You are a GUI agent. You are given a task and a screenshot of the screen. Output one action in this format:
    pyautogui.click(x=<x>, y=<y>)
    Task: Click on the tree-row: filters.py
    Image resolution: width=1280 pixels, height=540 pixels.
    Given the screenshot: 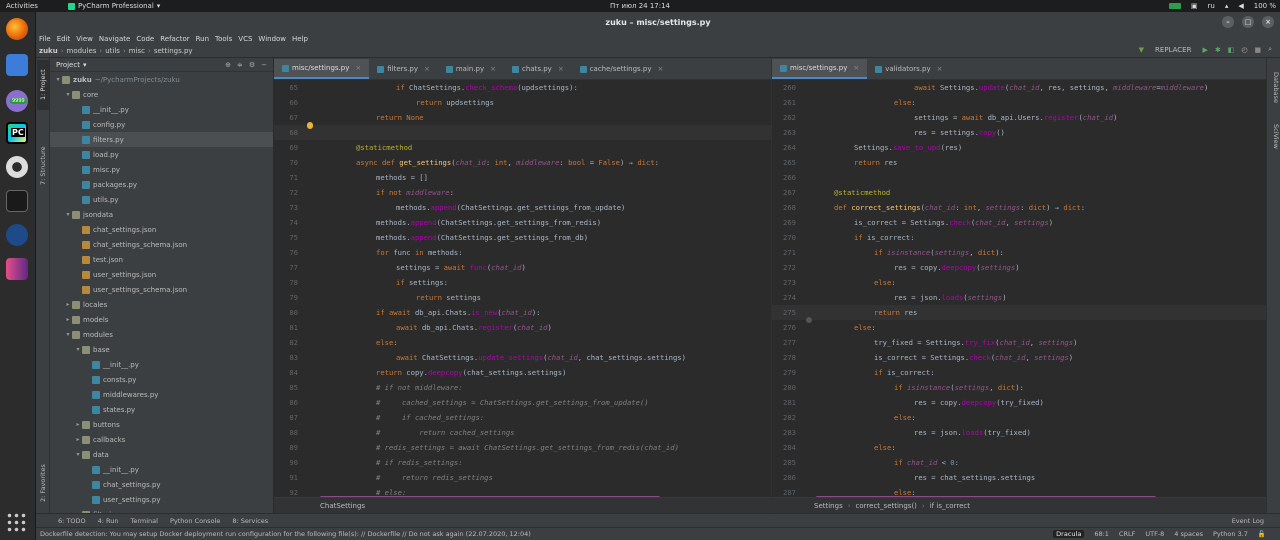 What is the action you would take?
    pyautogui.click(x=161, y=139)
    